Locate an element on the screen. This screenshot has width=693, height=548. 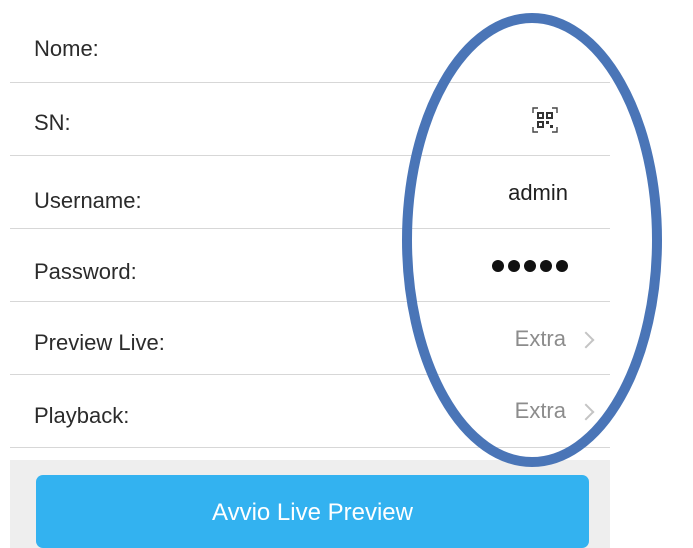
preview-live-row: Preview Live: Extra is located at coordinates (305, 338).